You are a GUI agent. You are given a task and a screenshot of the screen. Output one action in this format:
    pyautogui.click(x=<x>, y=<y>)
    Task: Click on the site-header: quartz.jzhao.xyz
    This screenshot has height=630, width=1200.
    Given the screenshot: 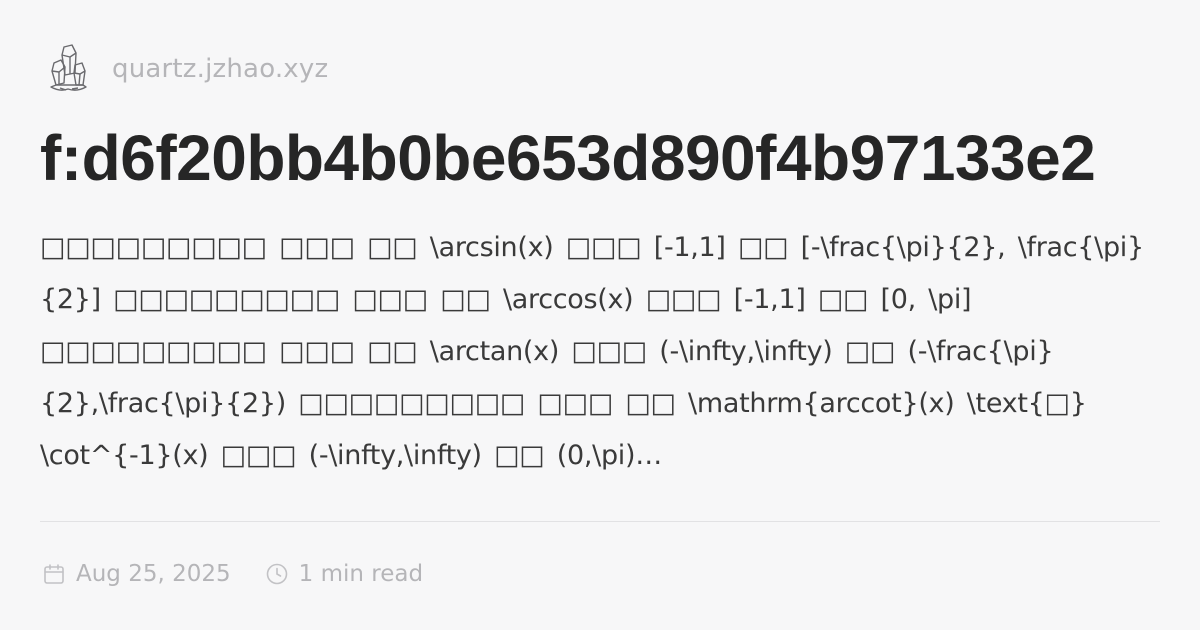 What is the action you would take?
    pyautogui.click(x=188, y=69)
    